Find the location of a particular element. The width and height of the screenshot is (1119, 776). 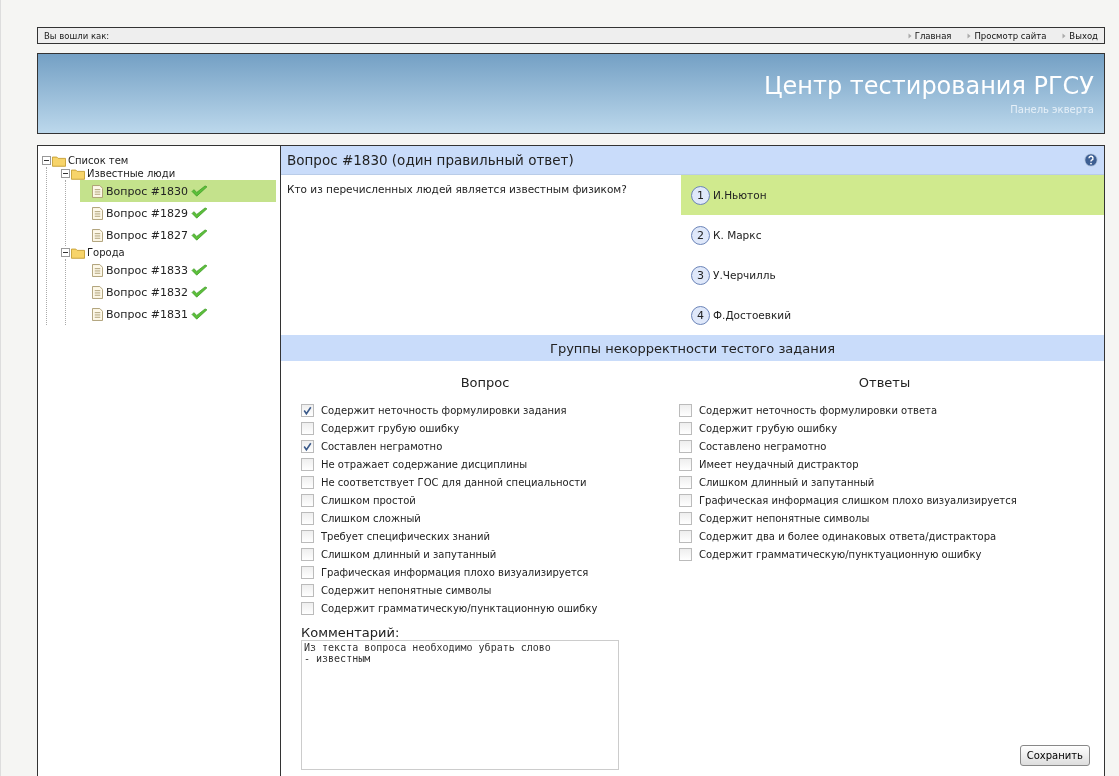

section-title: Группы некорректности тестого задания is located at coordinates (692, 348).